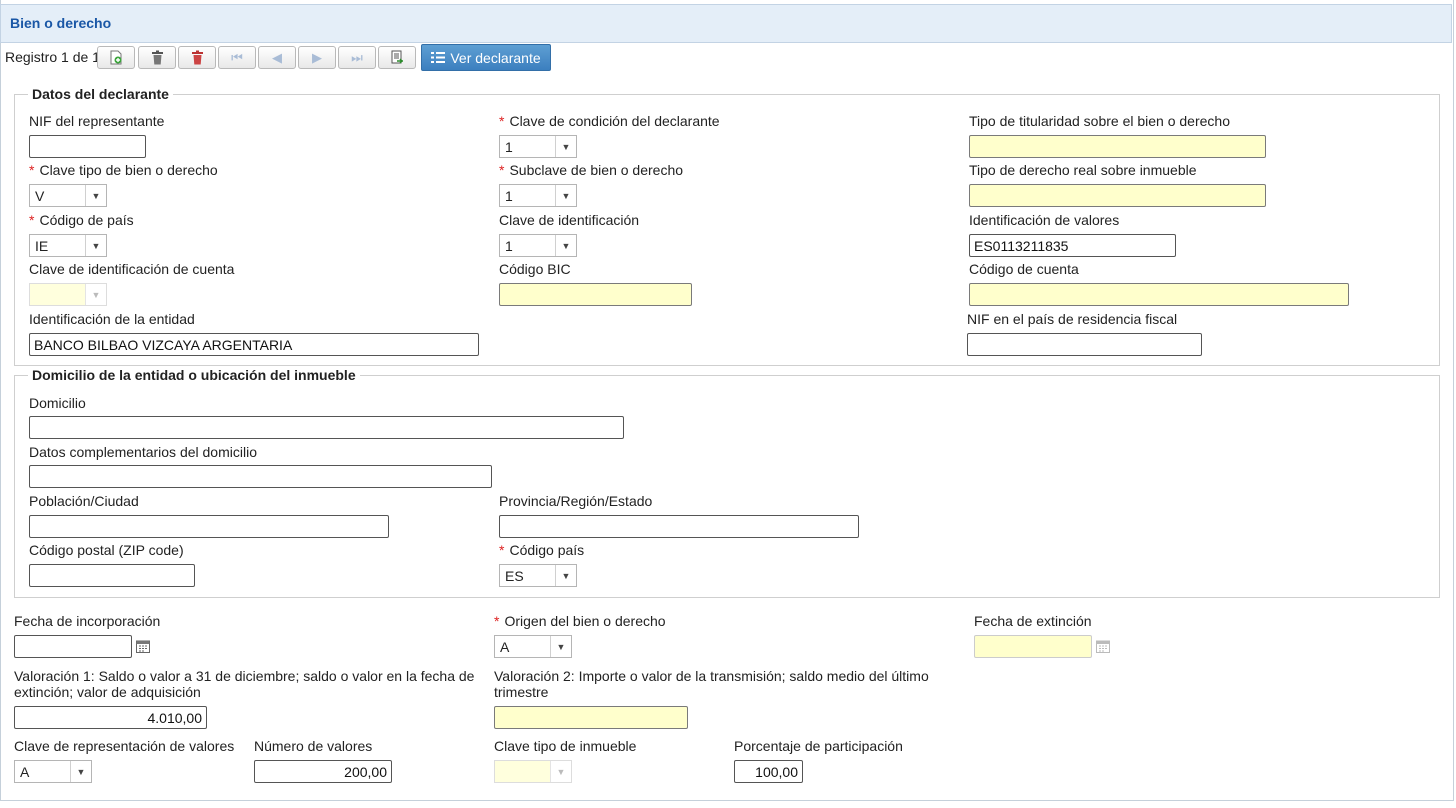  I want to click on origen-select: A ▼, so click(533, 646).